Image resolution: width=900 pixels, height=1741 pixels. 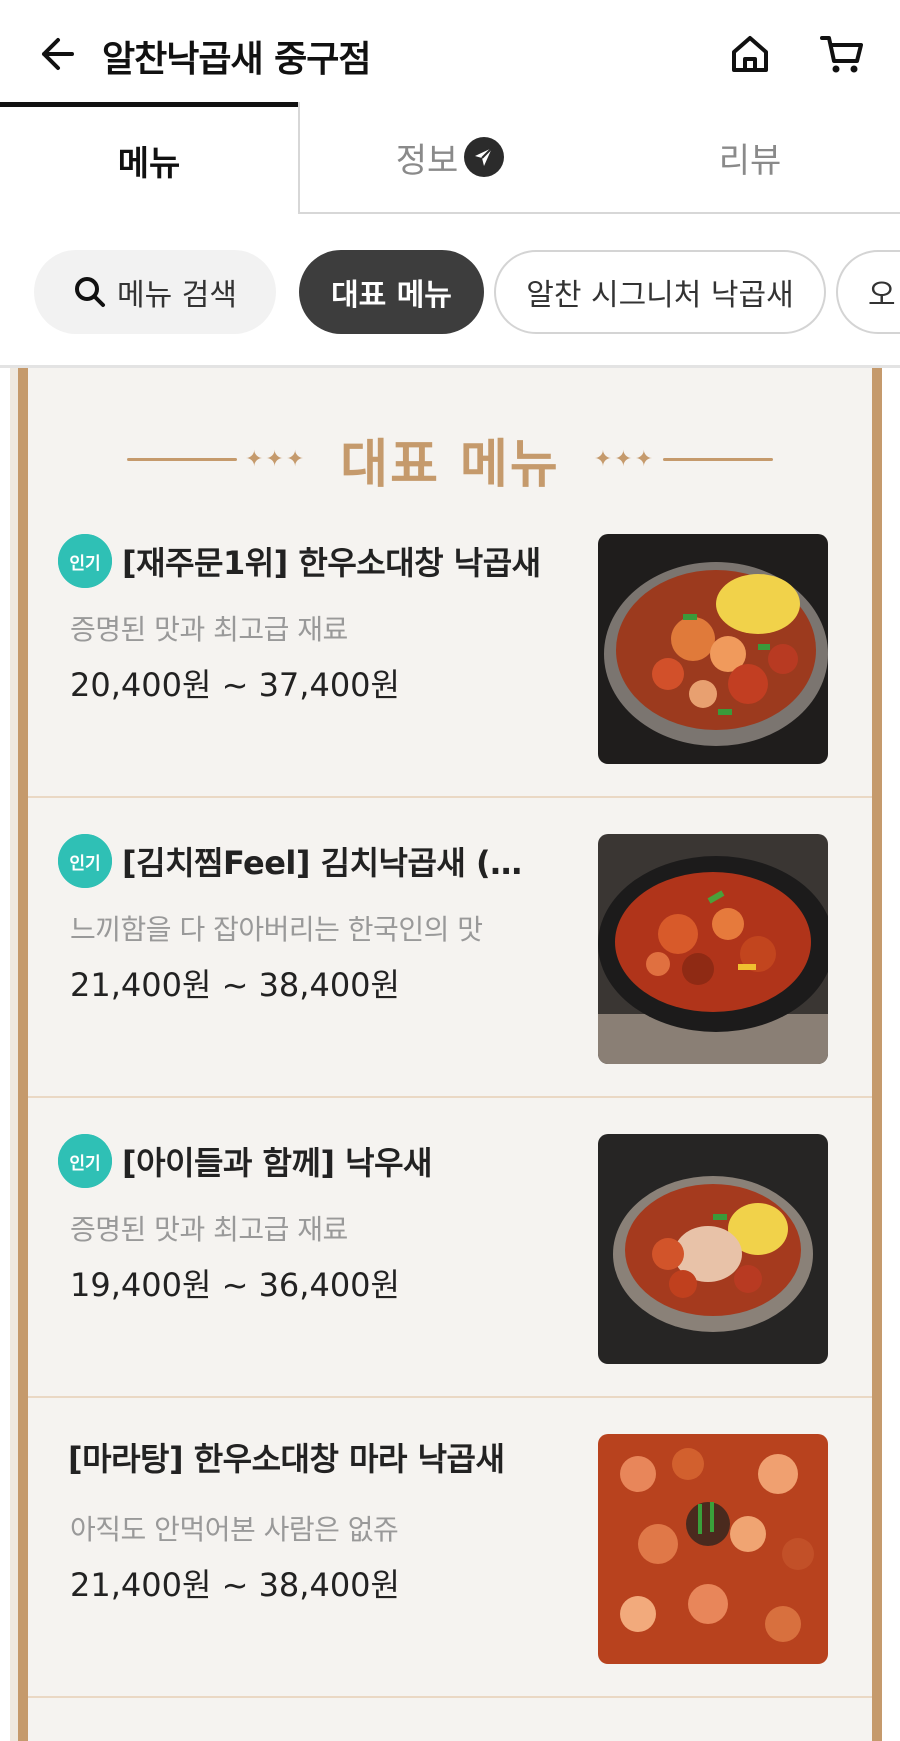 I want to click on announcement-badge-icon, so click(x=484, y=157).